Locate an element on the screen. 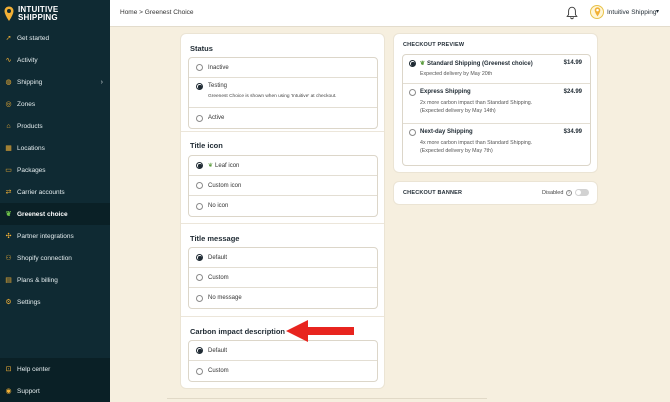 This screenshot has width=670, height=402. option-label: No icon is located at coordinates (218, 206).